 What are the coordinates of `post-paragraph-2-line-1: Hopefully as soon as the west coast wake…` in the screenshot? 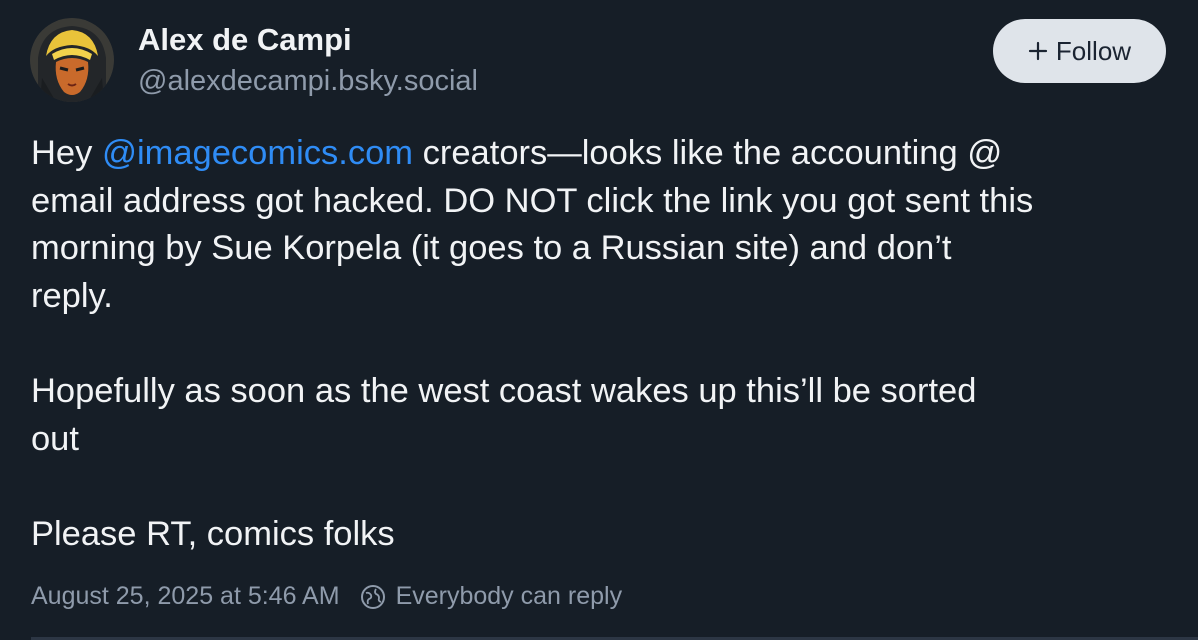 It's located at (504, 390).